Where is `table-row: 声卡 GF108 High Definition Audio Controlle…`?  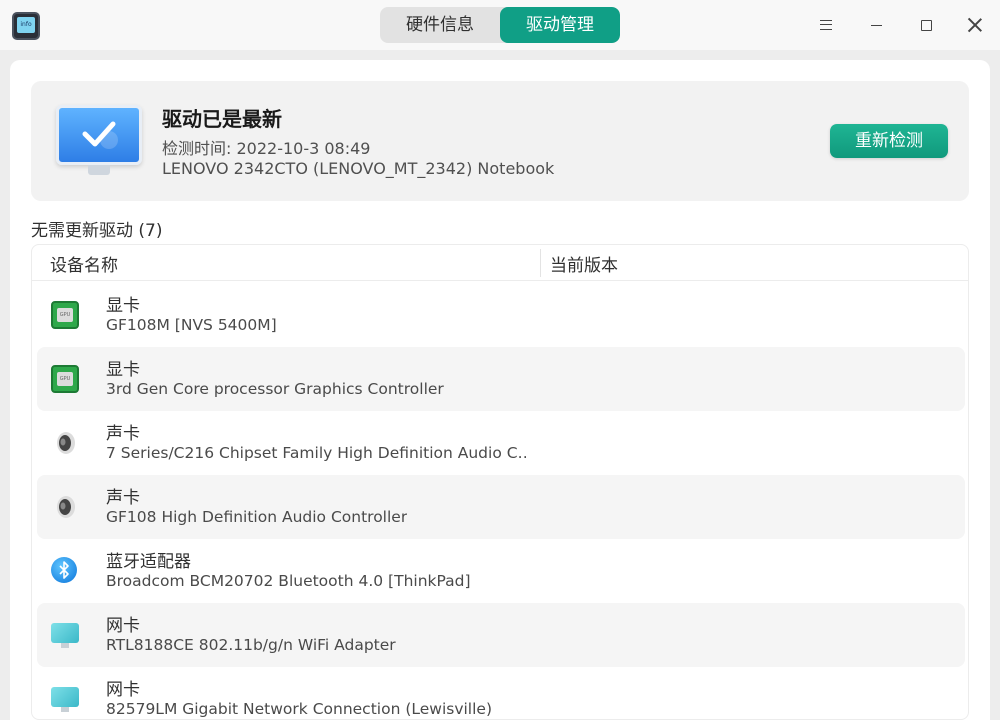
table-row: 声卡 GF108 High Definition Audio Controlle… is located at coordinates (501, 507).